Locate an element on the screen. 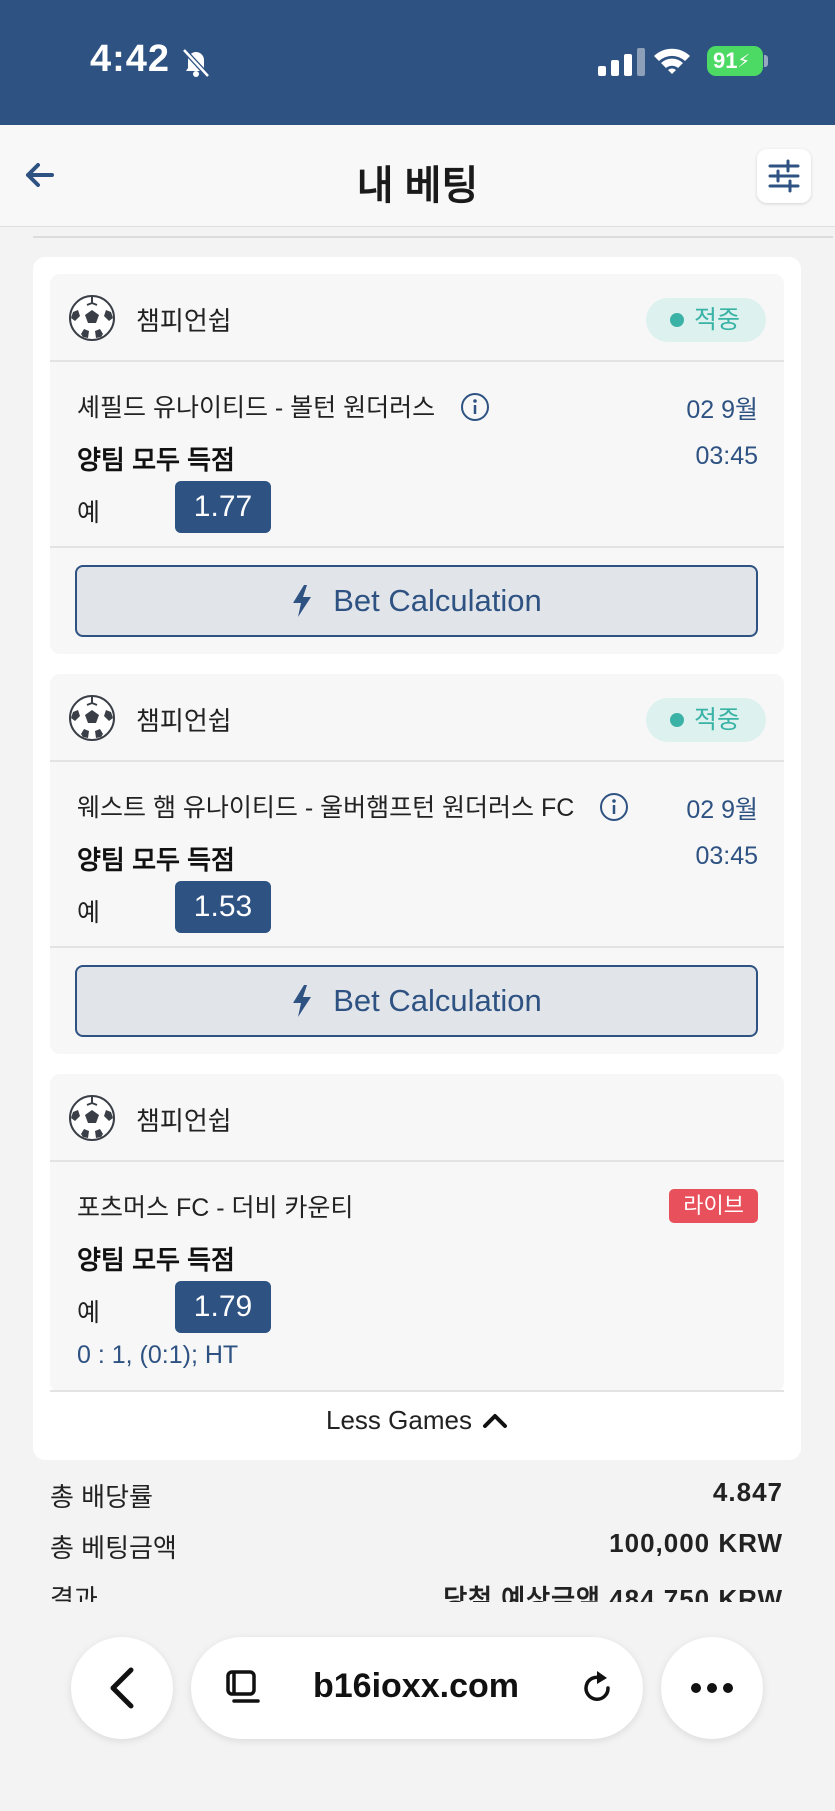 This screenshot has width=835, height=1811. less-games-button: Less Games is located at coordinates (417, 1420).